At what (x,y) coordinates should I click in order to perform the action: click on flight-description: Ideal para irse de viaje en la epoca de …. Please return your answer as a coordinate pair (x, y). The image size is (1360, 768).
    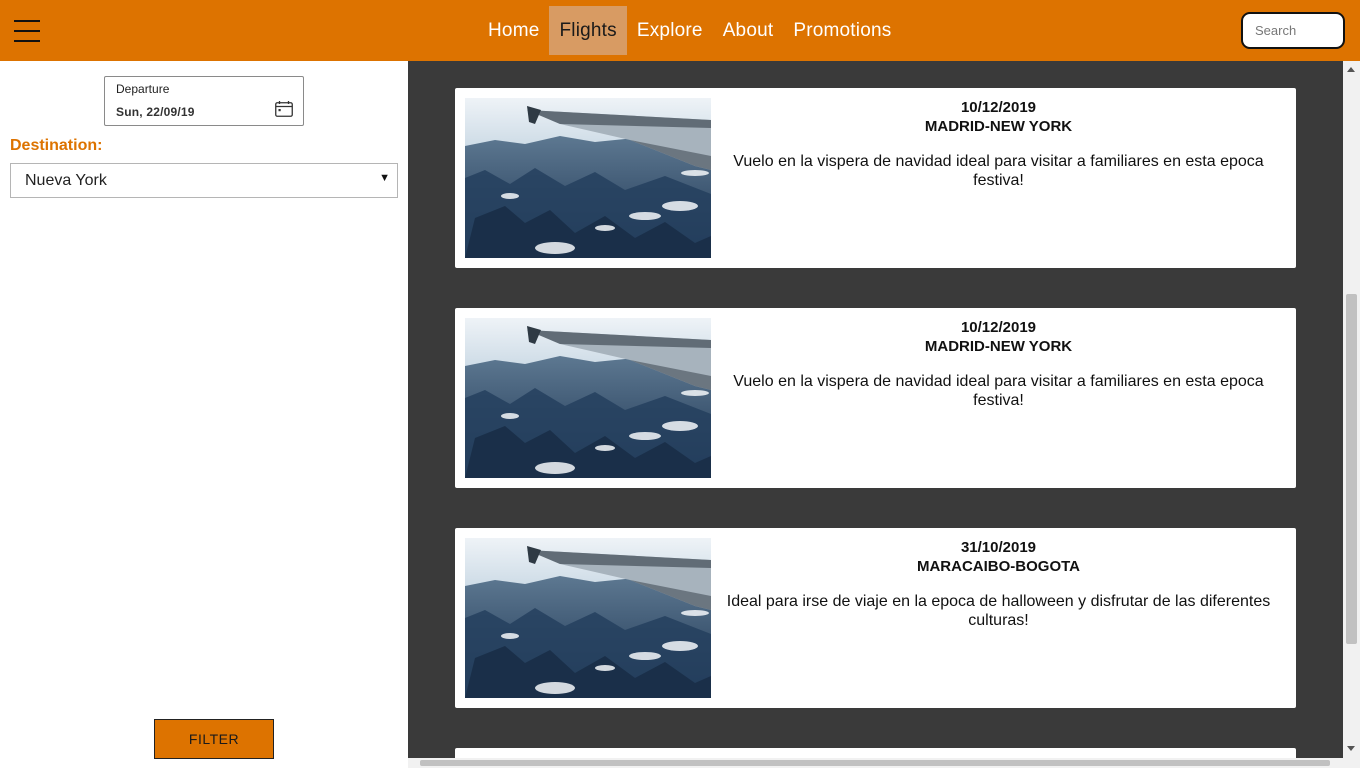
    Looking at the image, I should click on (998, 611).